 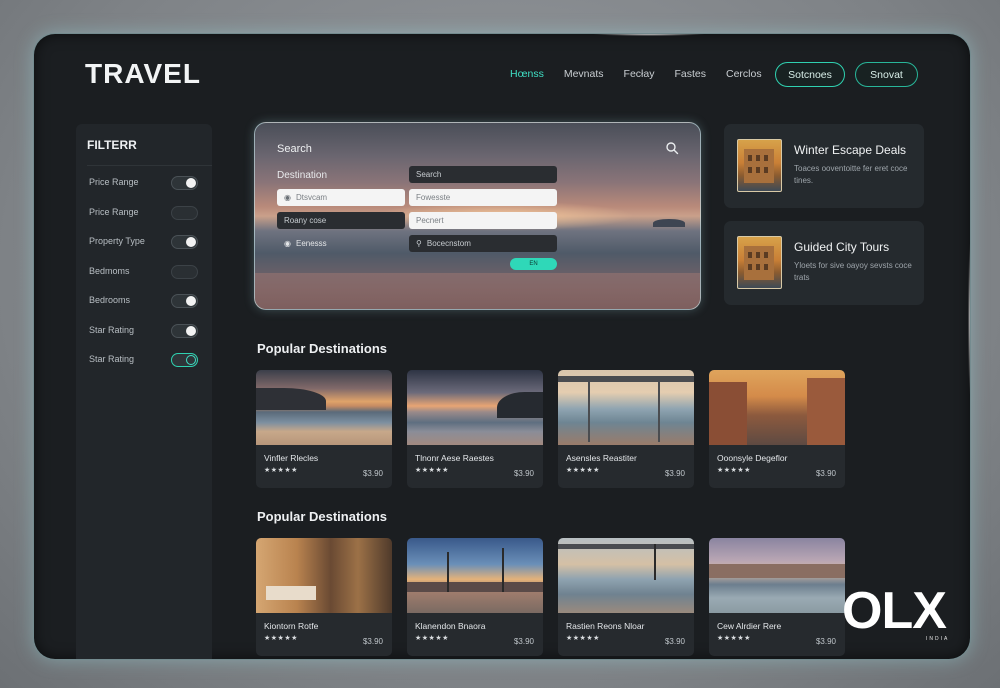 What do you see at coordinates (690, 74) in the screenshot?
I see `nav-link-4: Fastes` at bounding box center [690, 74].